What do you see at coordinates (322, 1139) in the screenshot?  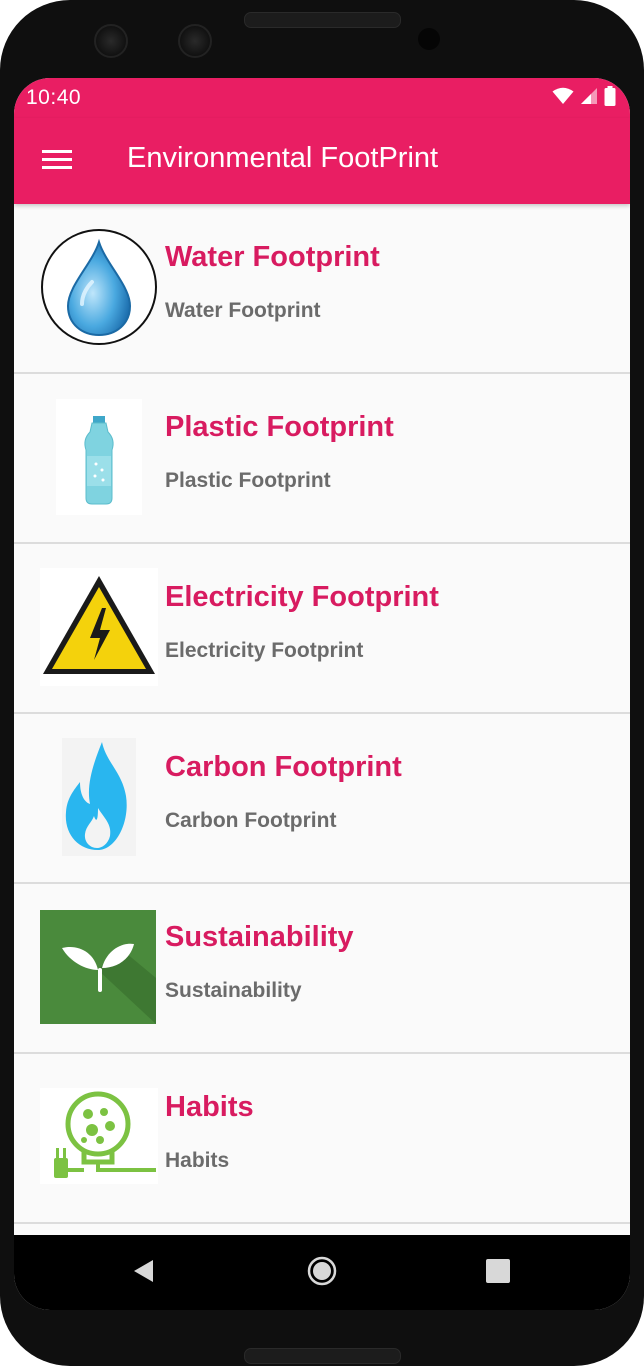 I see `list-item-habits: Habits Habits` at bounding box center [322, 1139].